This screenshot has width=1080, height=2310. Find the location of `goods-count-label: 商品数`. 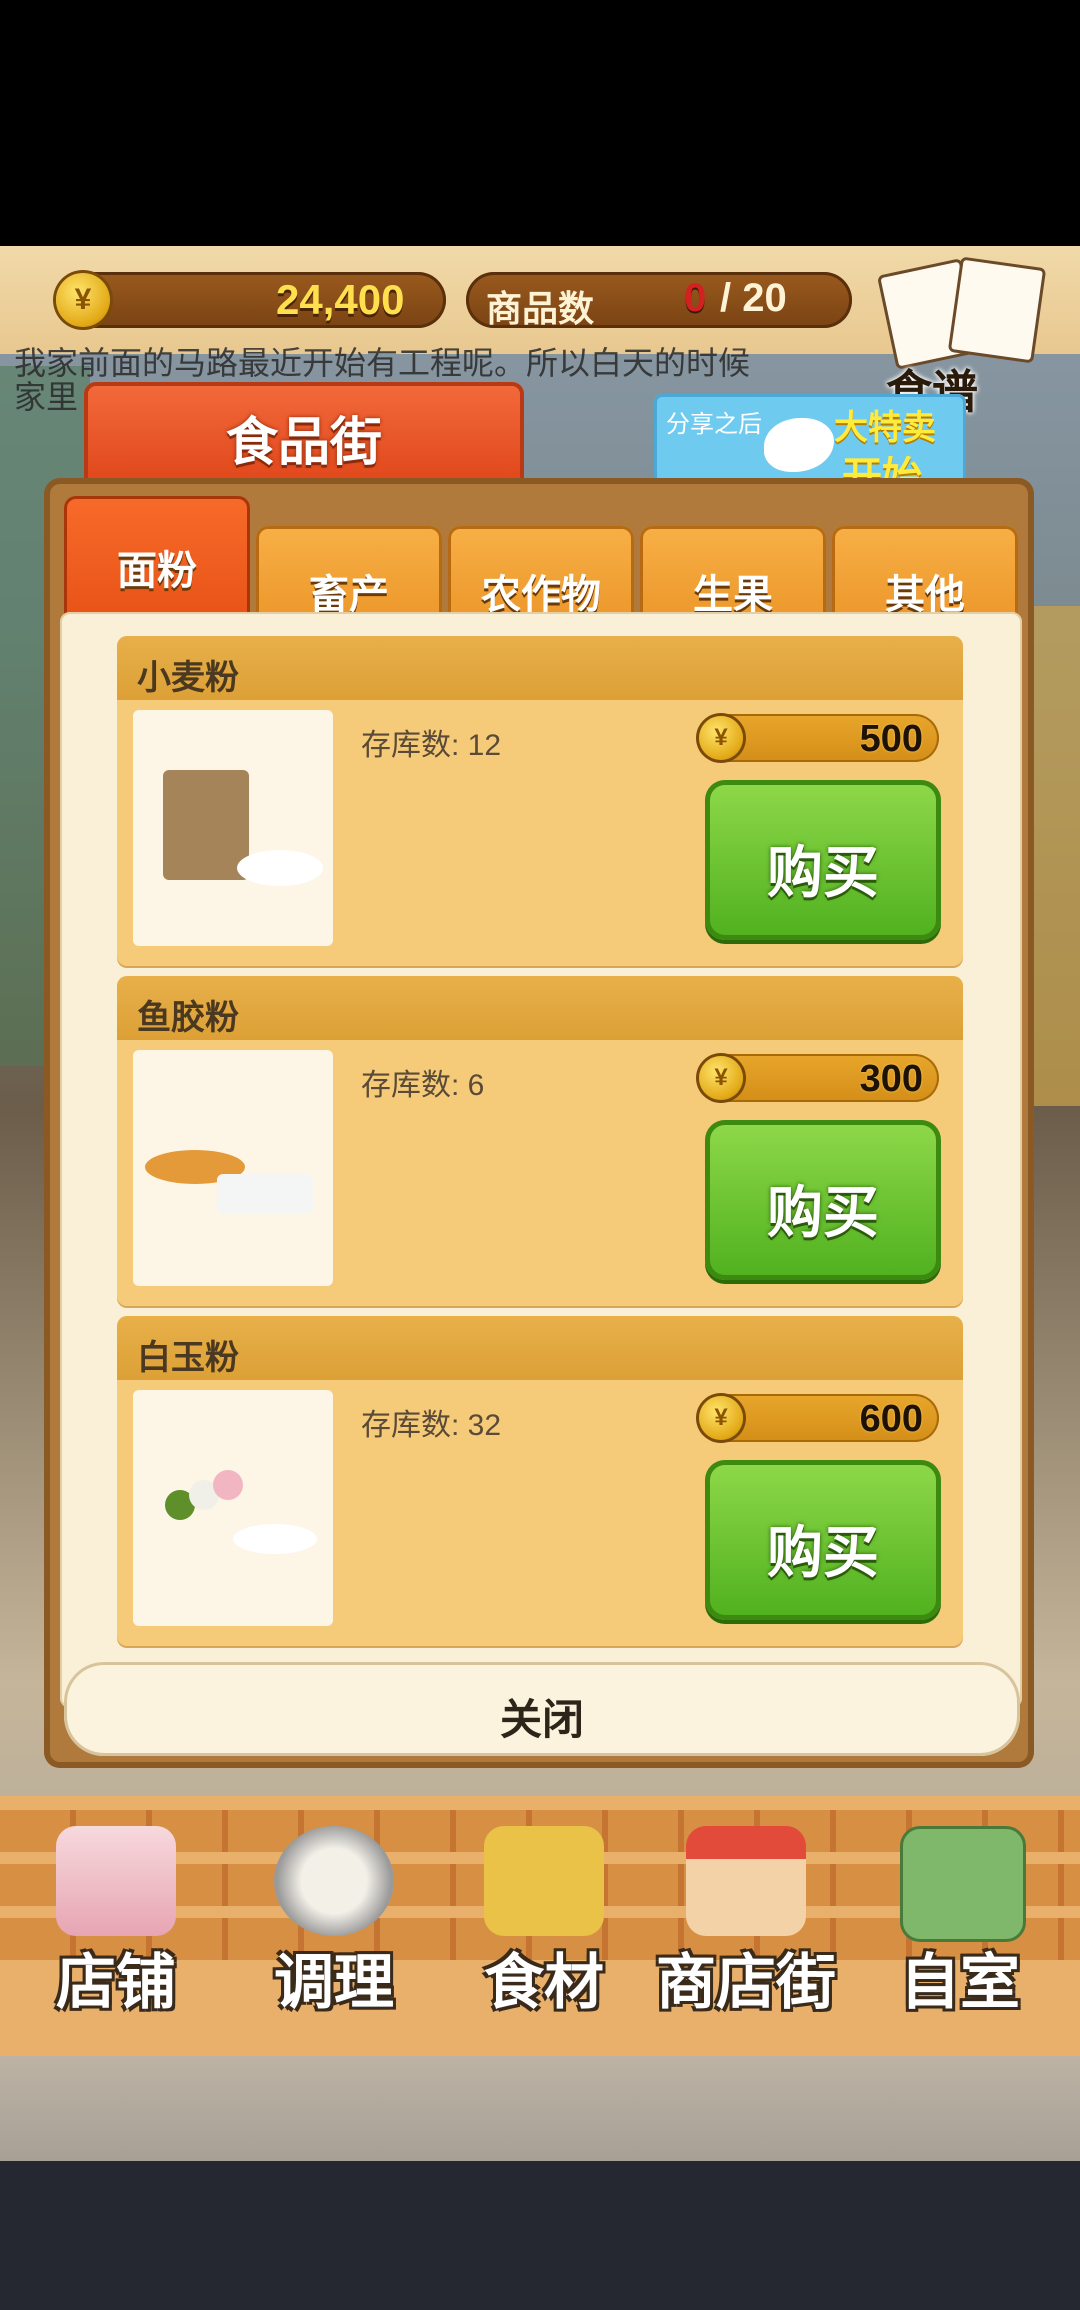

goods-count-label: 商品数 is located at coordinates (540, 308).